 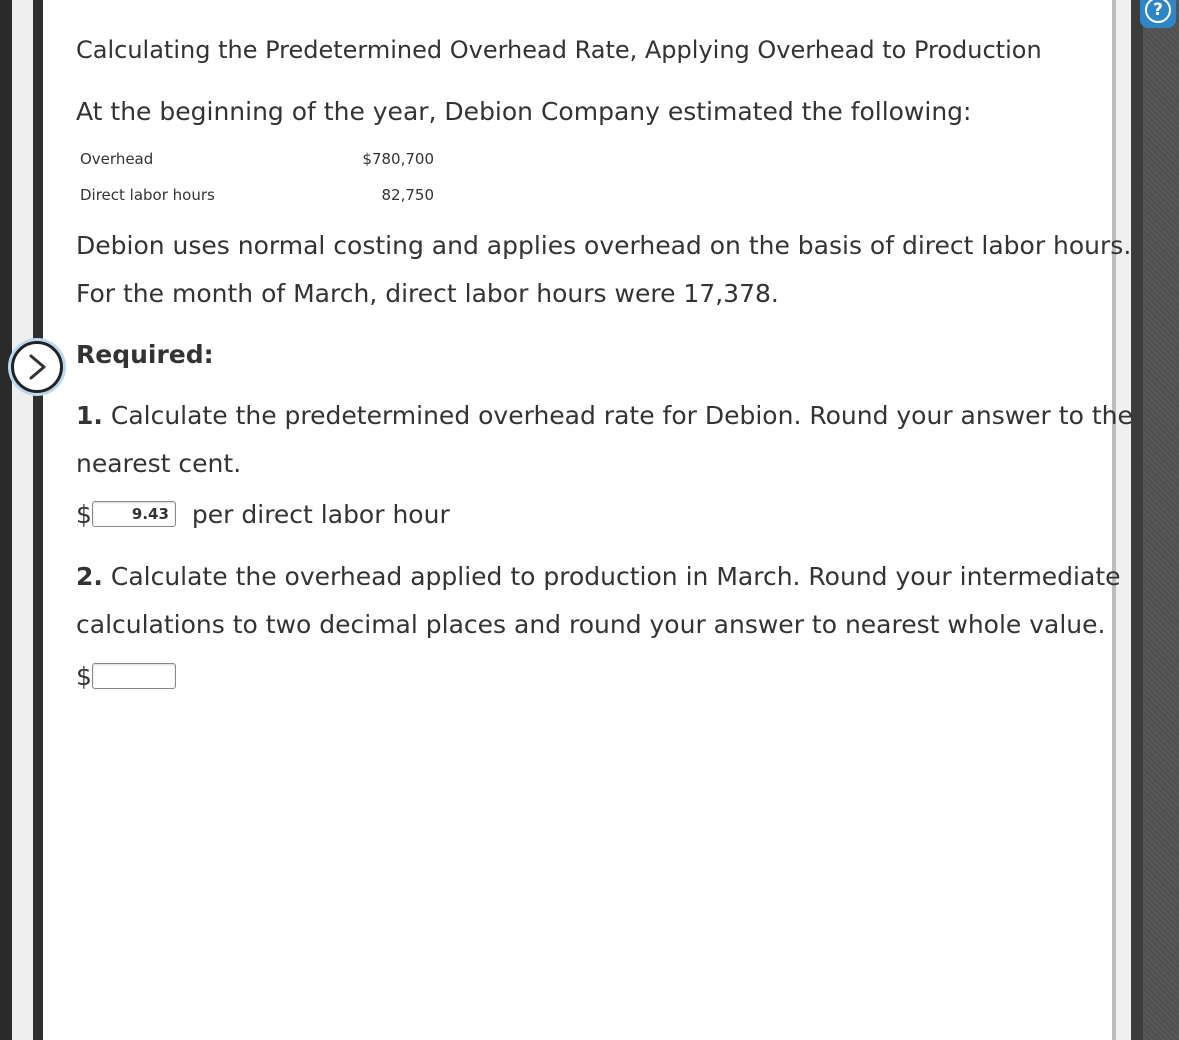 What do you see at coordinates (159, 463) in the screenshot?
I see `question-1-line-2: nearest cent.` at bounding box center [159, 463].